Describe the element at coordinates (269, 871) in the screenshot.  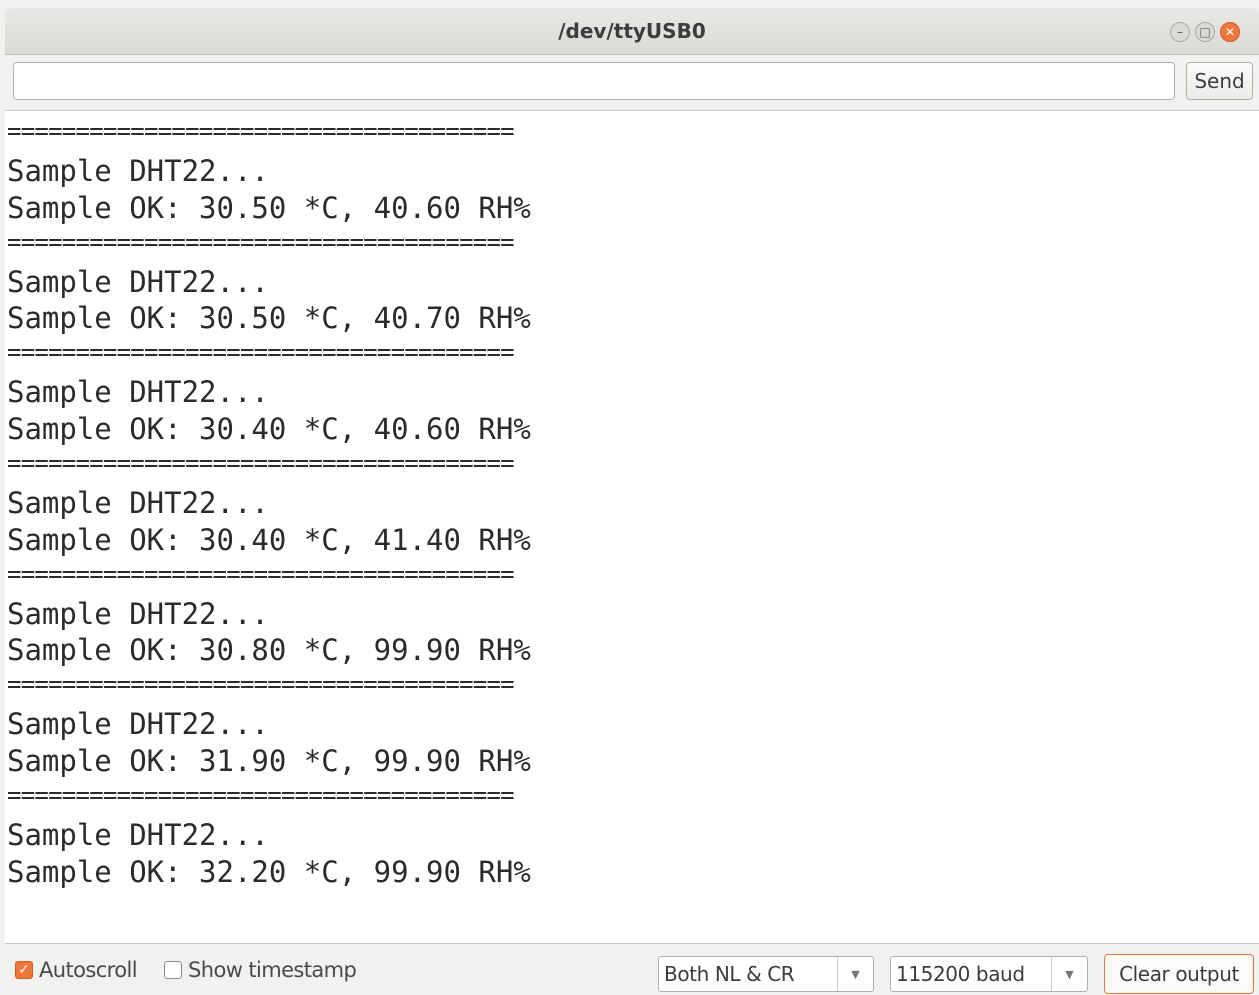
I see `output-line: Sample OK: 32.20 *C, 99.90 RH%` at that location.